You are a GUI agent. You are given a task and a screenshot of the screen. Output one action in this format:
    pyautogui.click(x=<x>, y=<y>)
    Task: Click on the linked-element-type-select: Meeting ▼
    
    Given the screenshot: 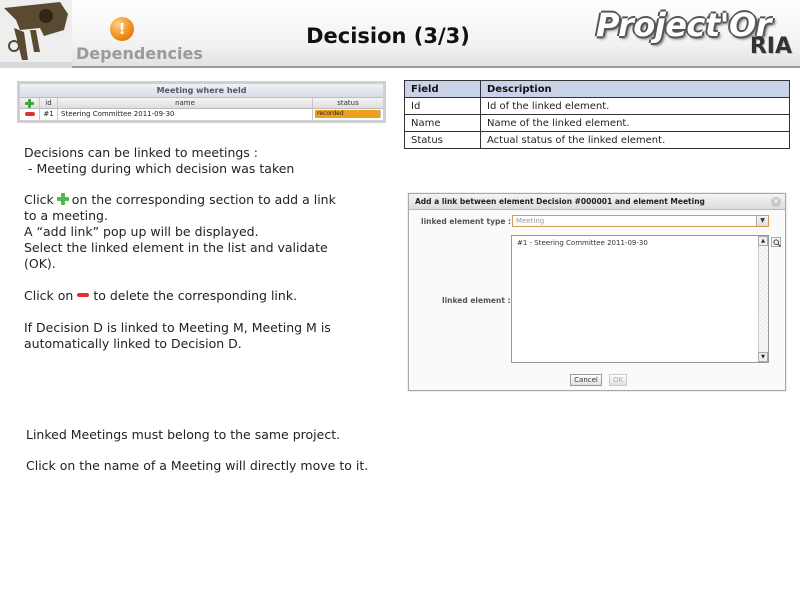 What is the action you would take?
    pyautogui.click(x=640, y=221)
    